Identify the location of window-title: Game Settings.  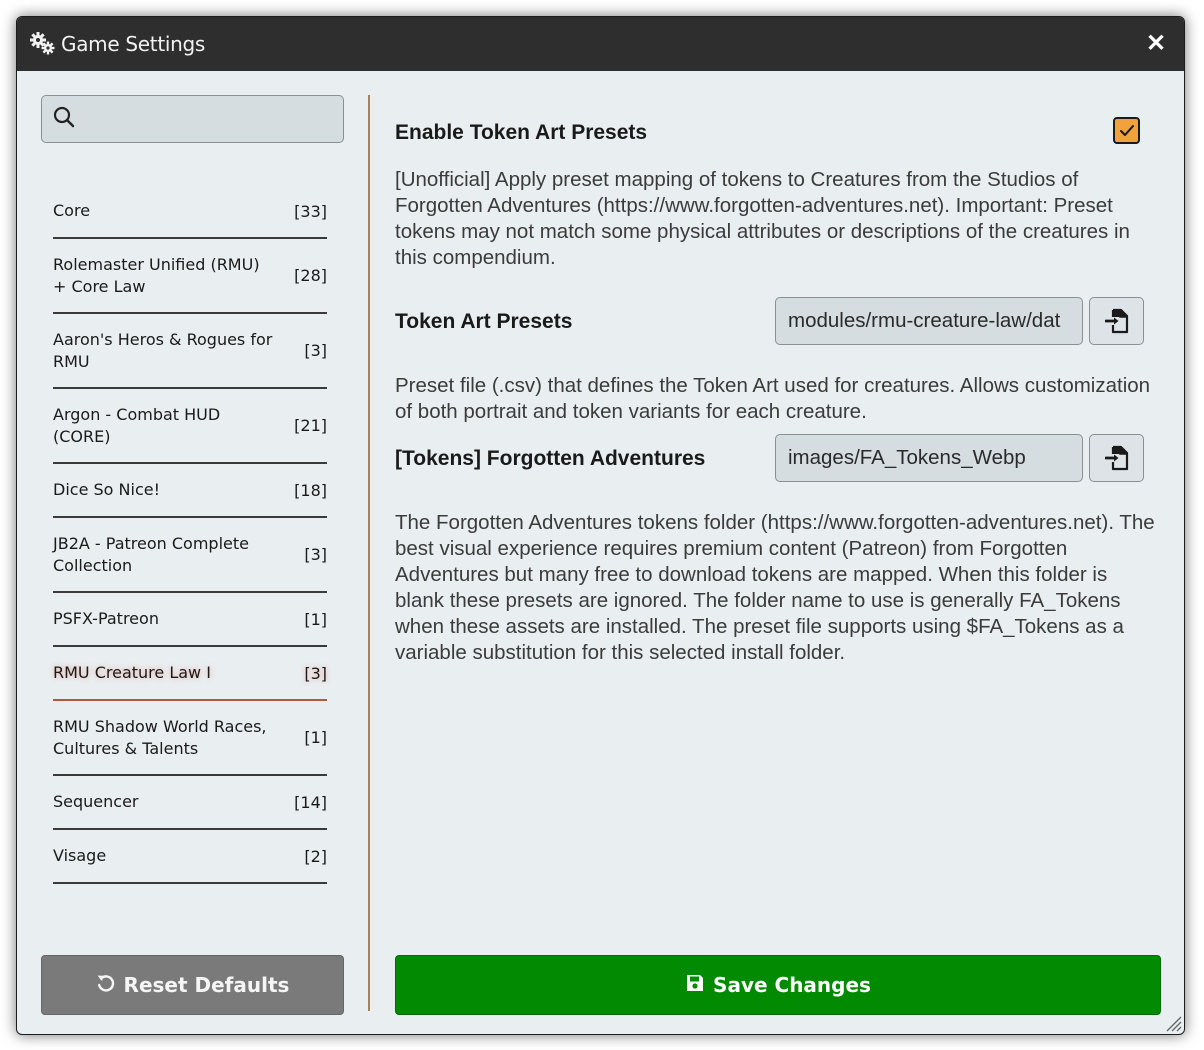
(133, 44).